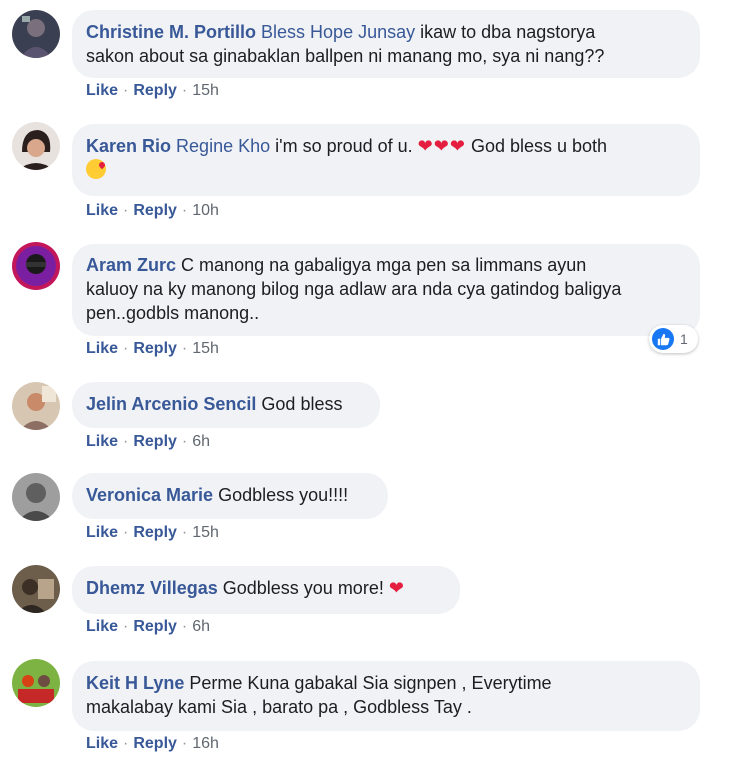  What do you see at coordinates (135, 683) in the screenshot?
I see `comment-author: Keit H Lyne` at bounding box center [135, 683].